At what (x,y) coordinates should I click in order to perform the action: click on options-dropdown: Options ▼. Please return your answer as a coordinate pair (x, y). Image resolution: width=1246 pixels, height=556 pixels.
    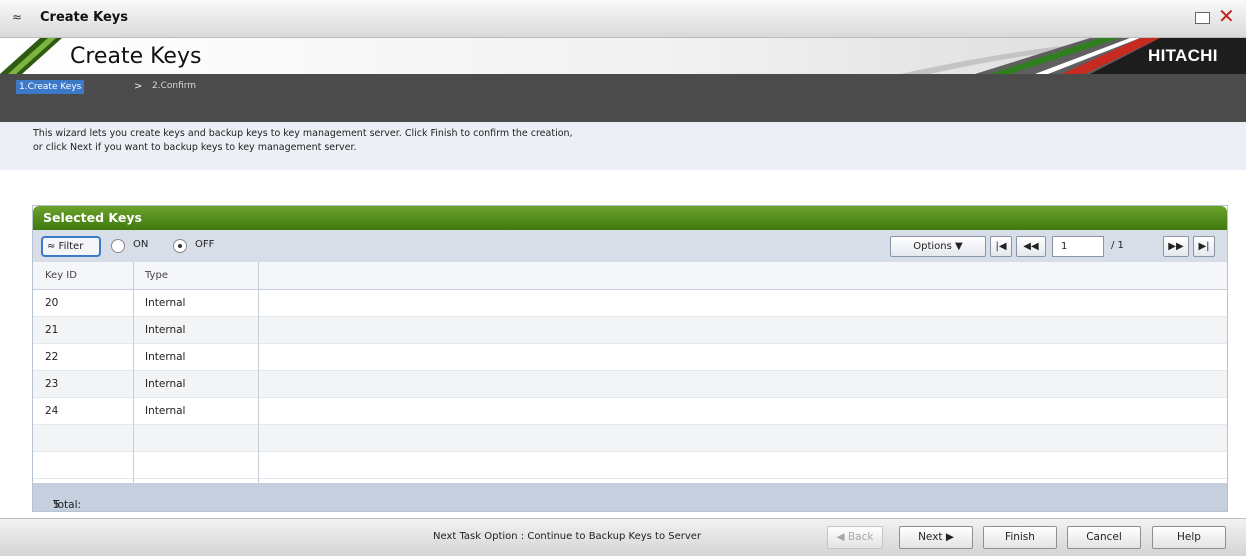
    Looking at the image, I should click on (938, 246).